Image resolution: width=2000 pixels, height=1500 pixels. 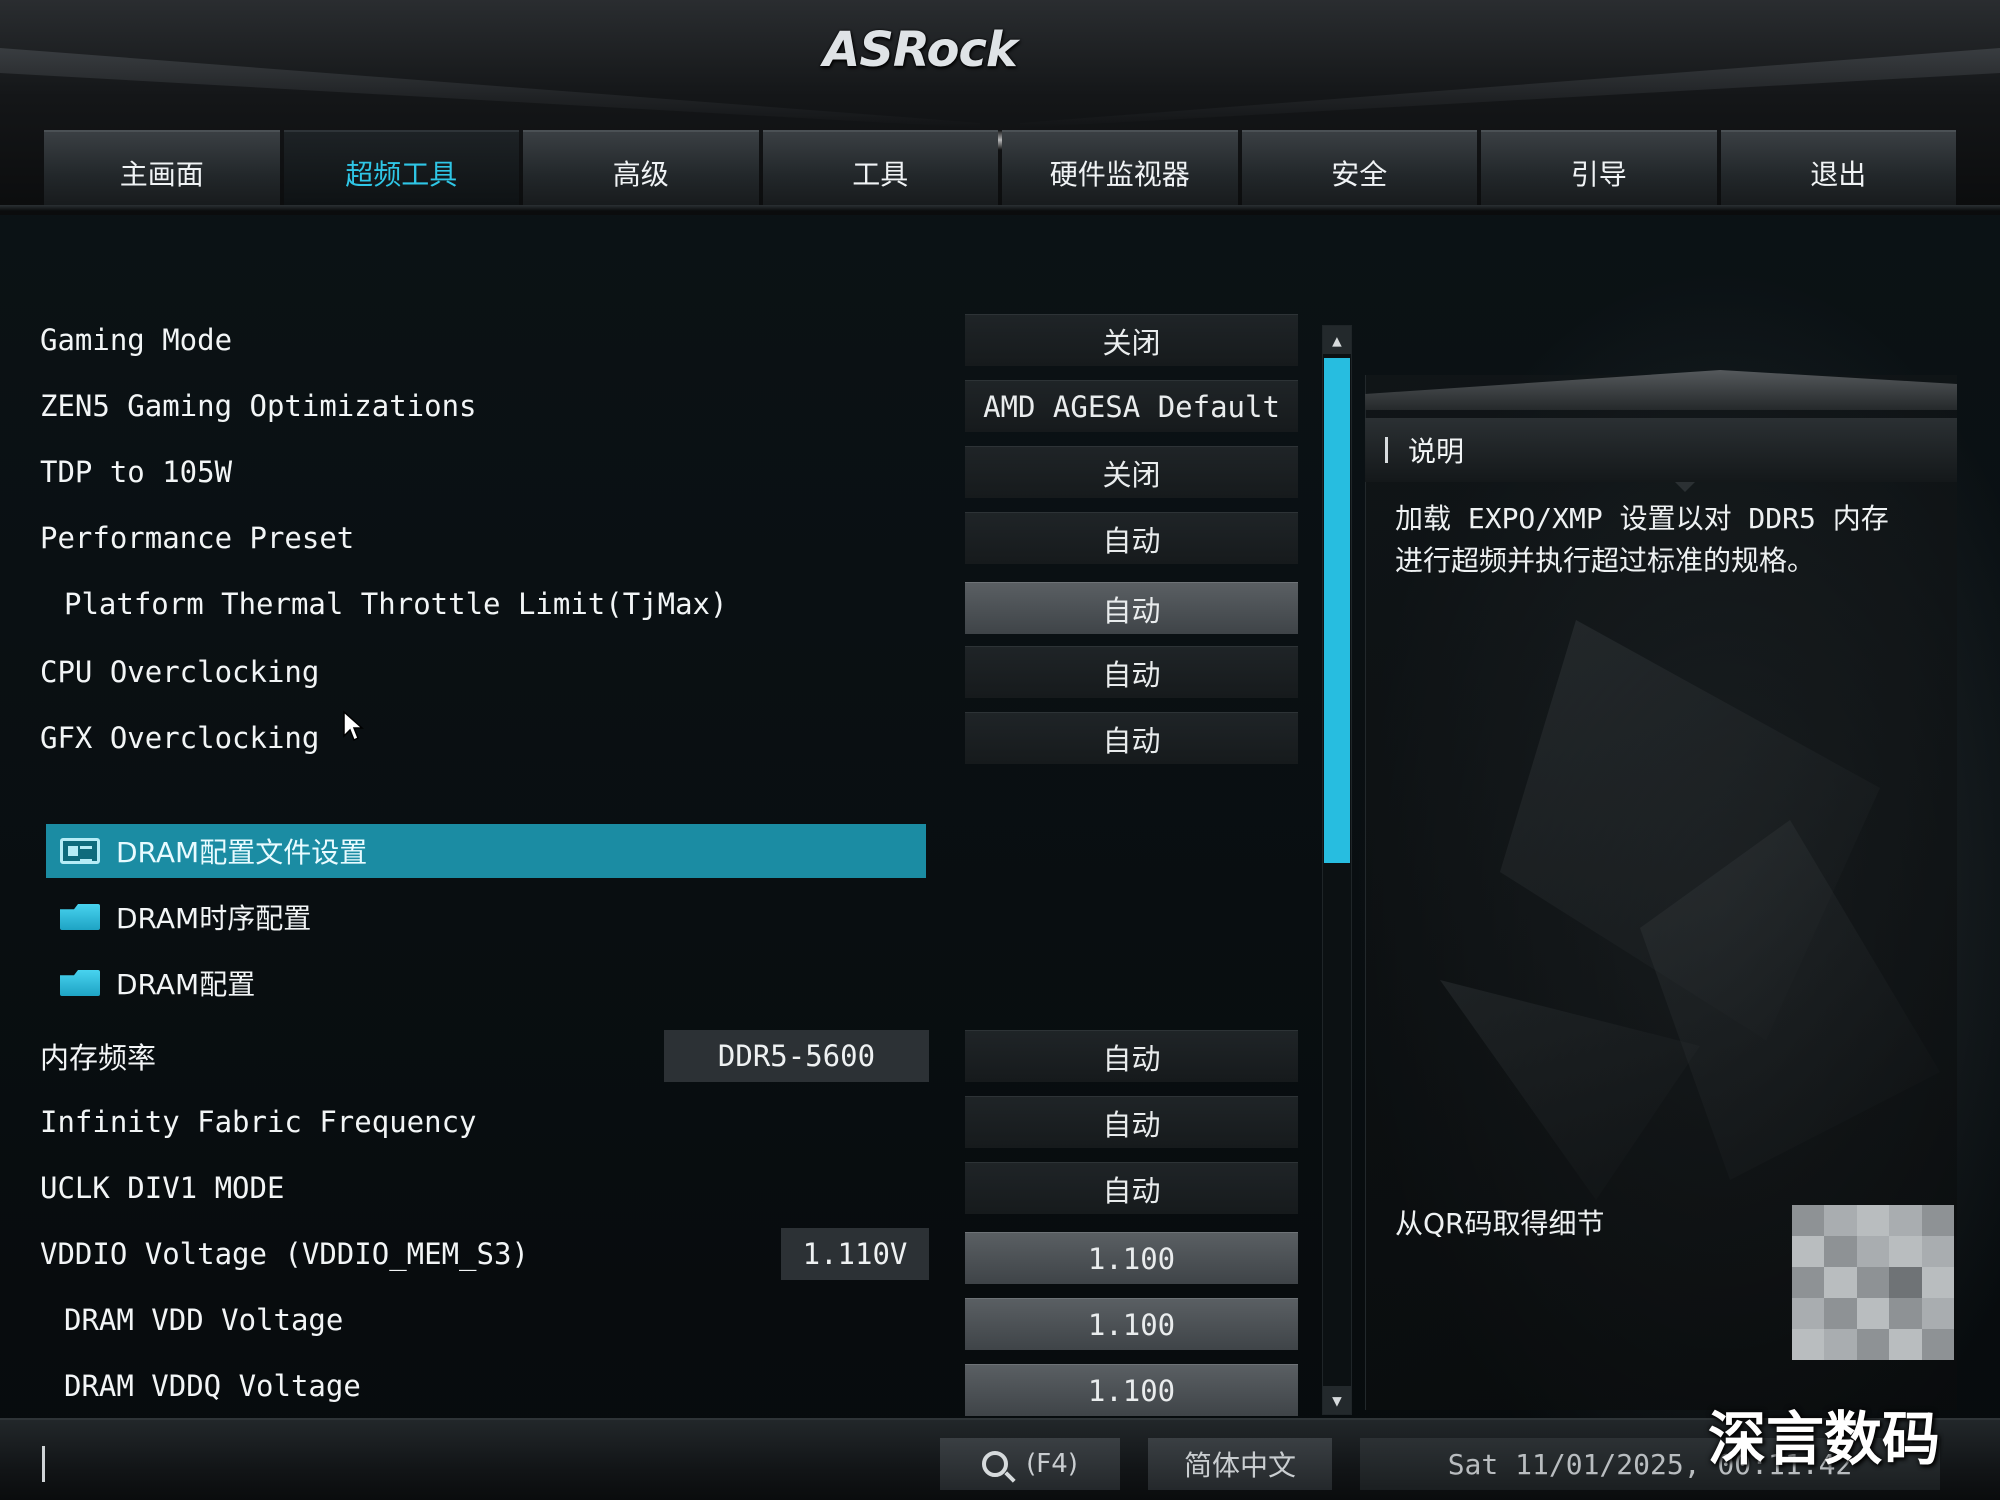 What do you see at coordinates (855, 1254) in the screenshot?
I see `vddio-current: 1.110V` at bounding box center [855, 1254].